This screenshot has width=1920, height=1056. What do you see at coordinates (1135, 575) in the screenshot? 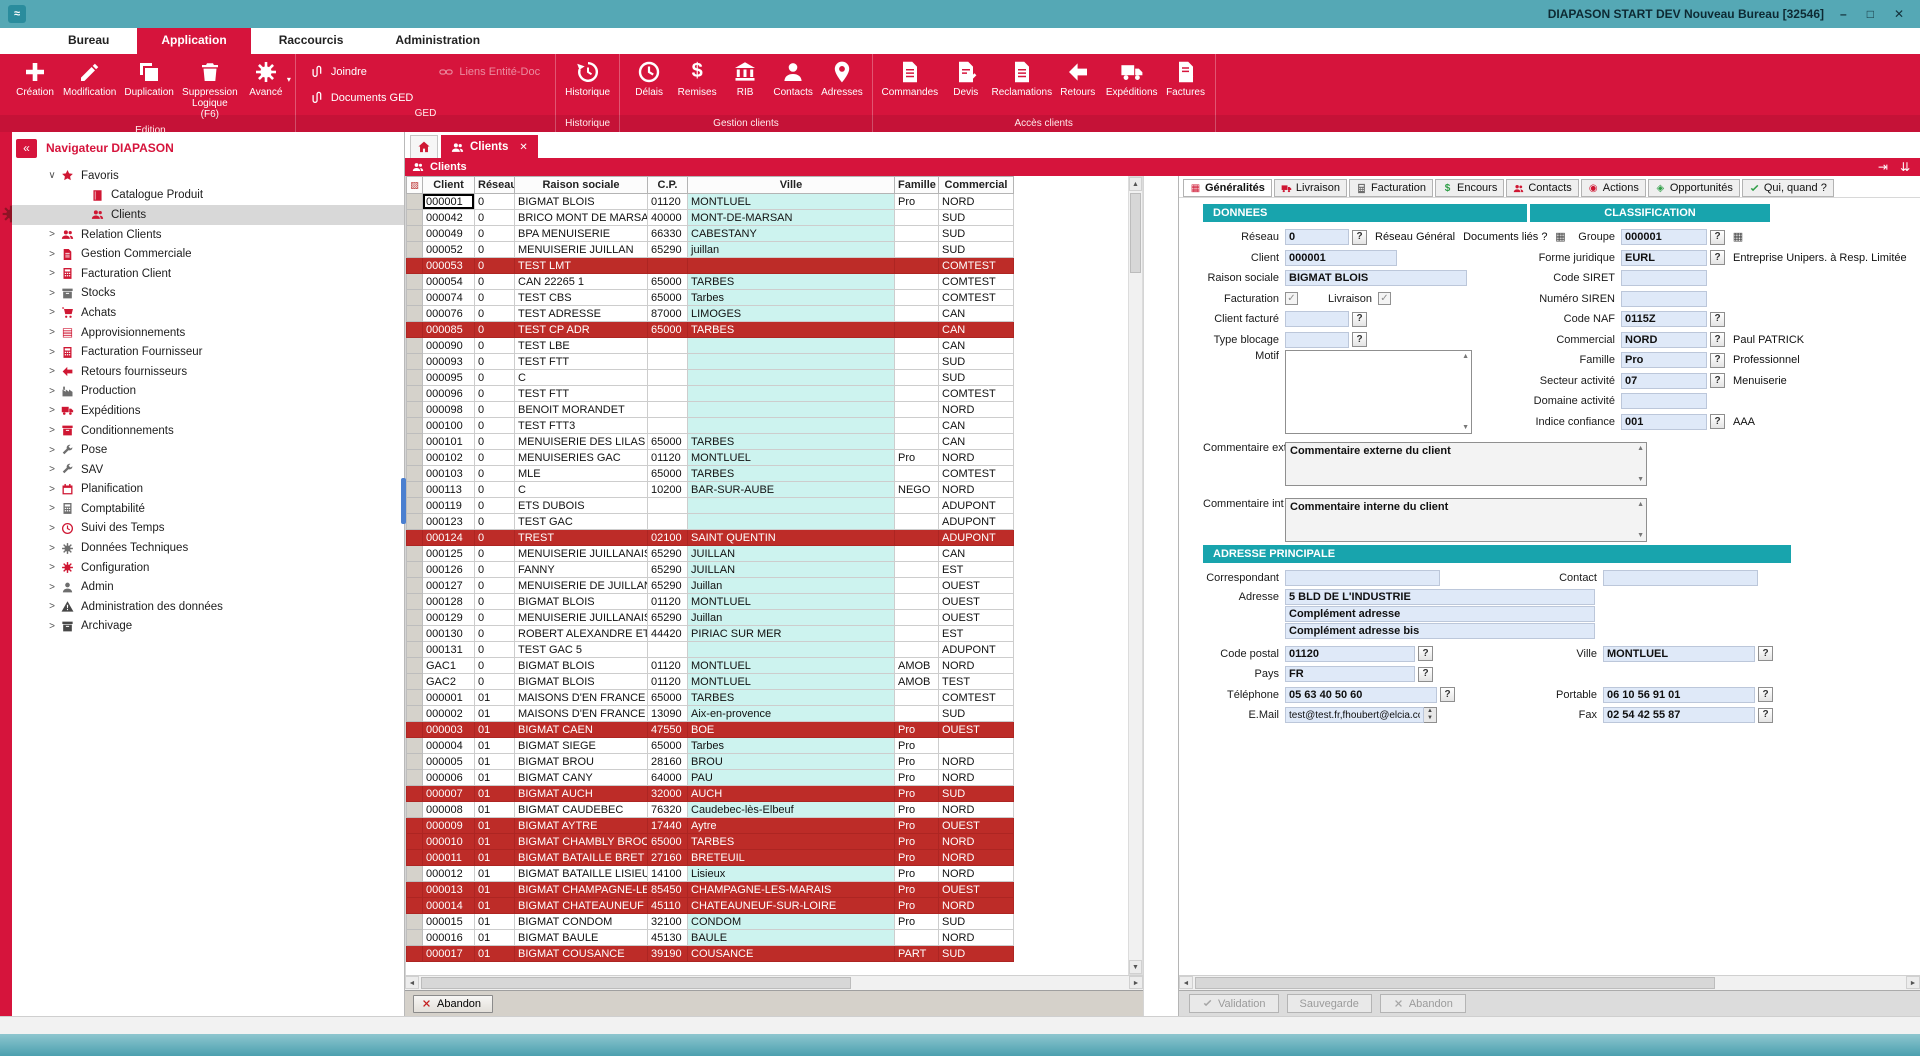
I see `table-vertical-scrollbar: ▲ ▼` at bounding box center [1135, 575].